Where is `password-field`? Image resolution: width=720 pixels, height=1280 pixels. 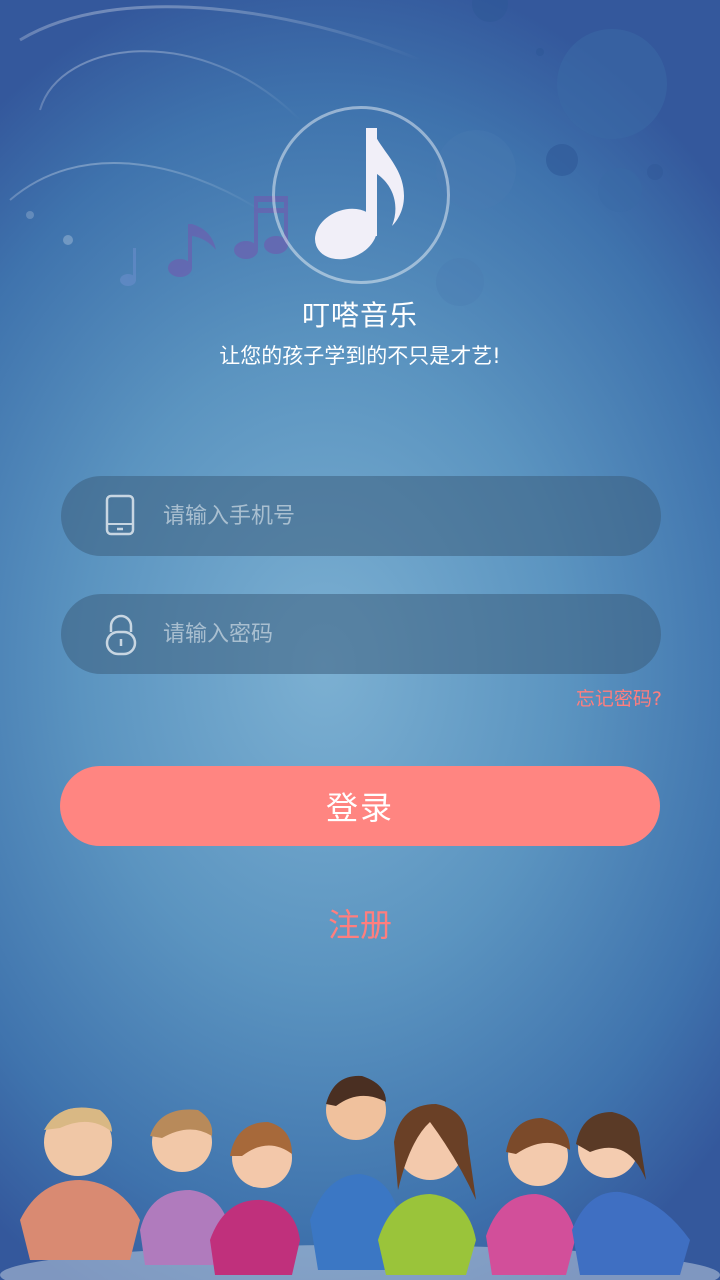 password-field is located at coordinates (361, 634).